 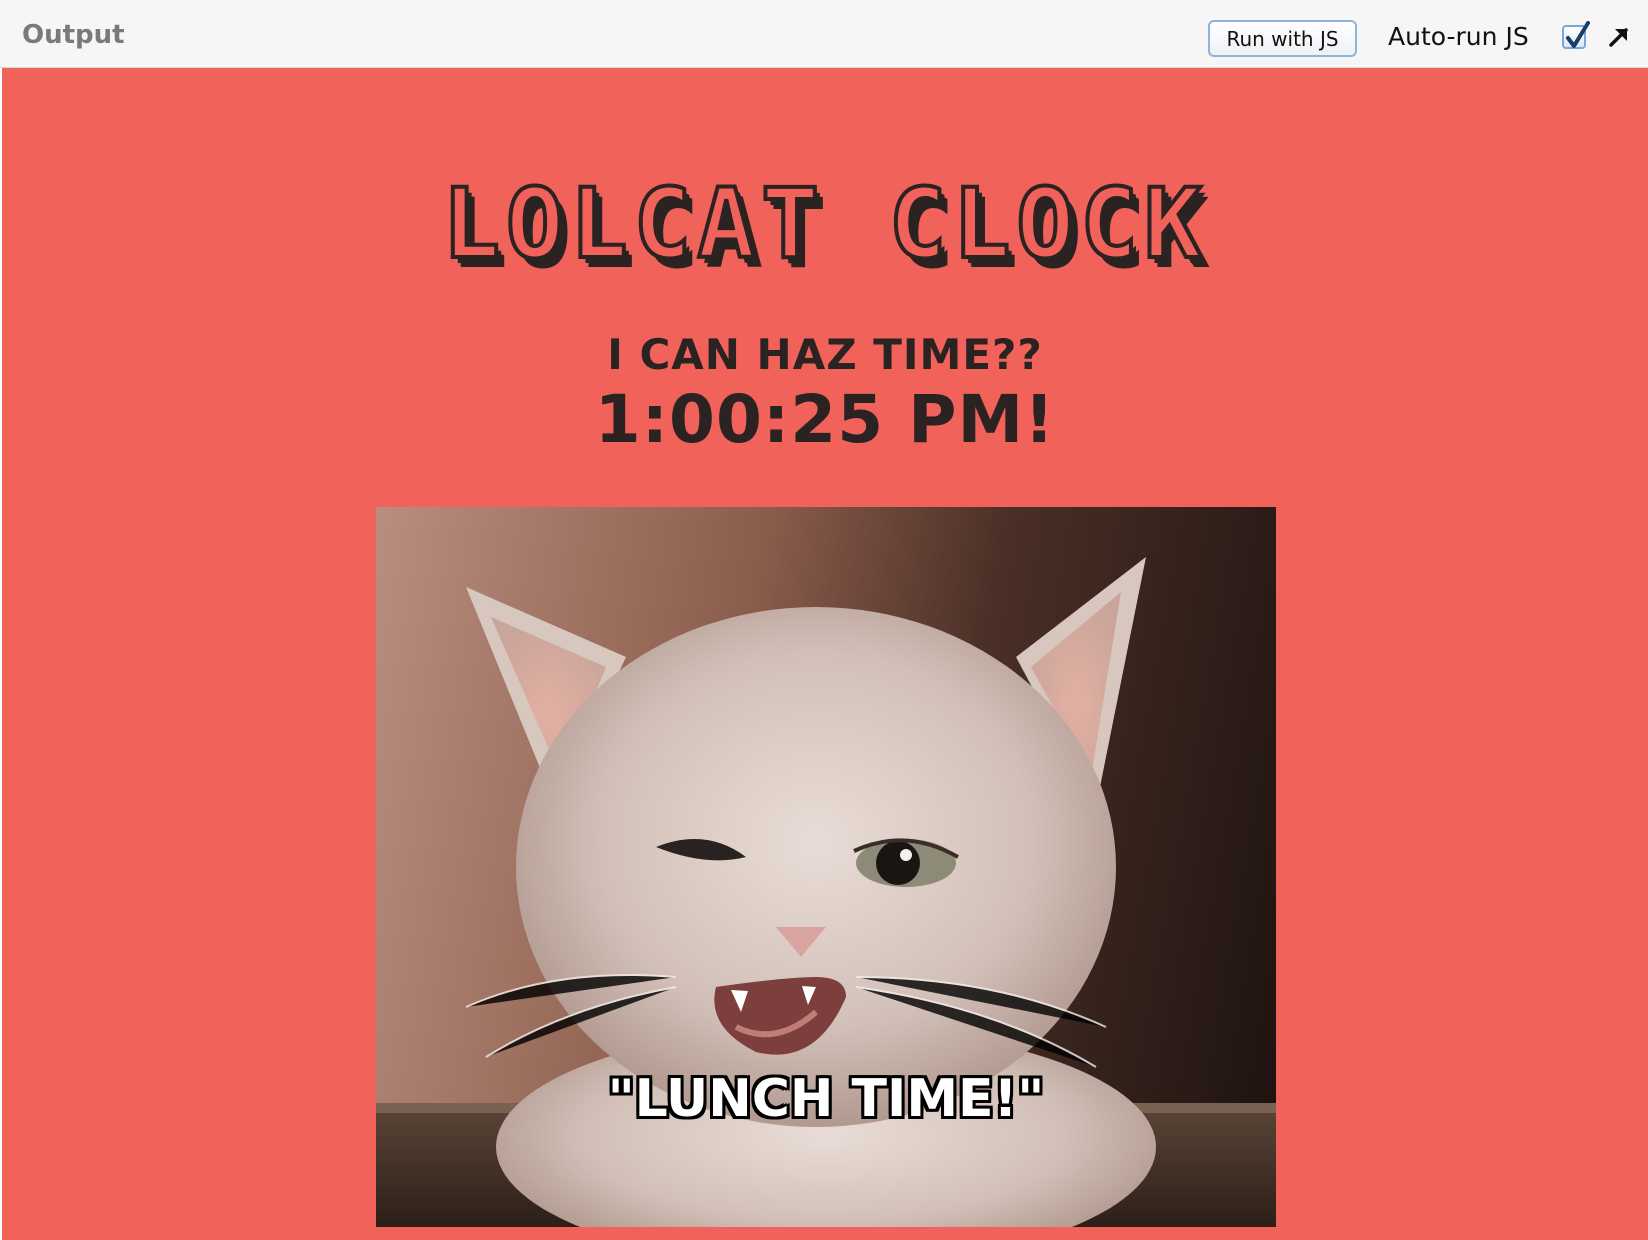 I want to click on checkmark-icon, so click(x=1578, y=34).